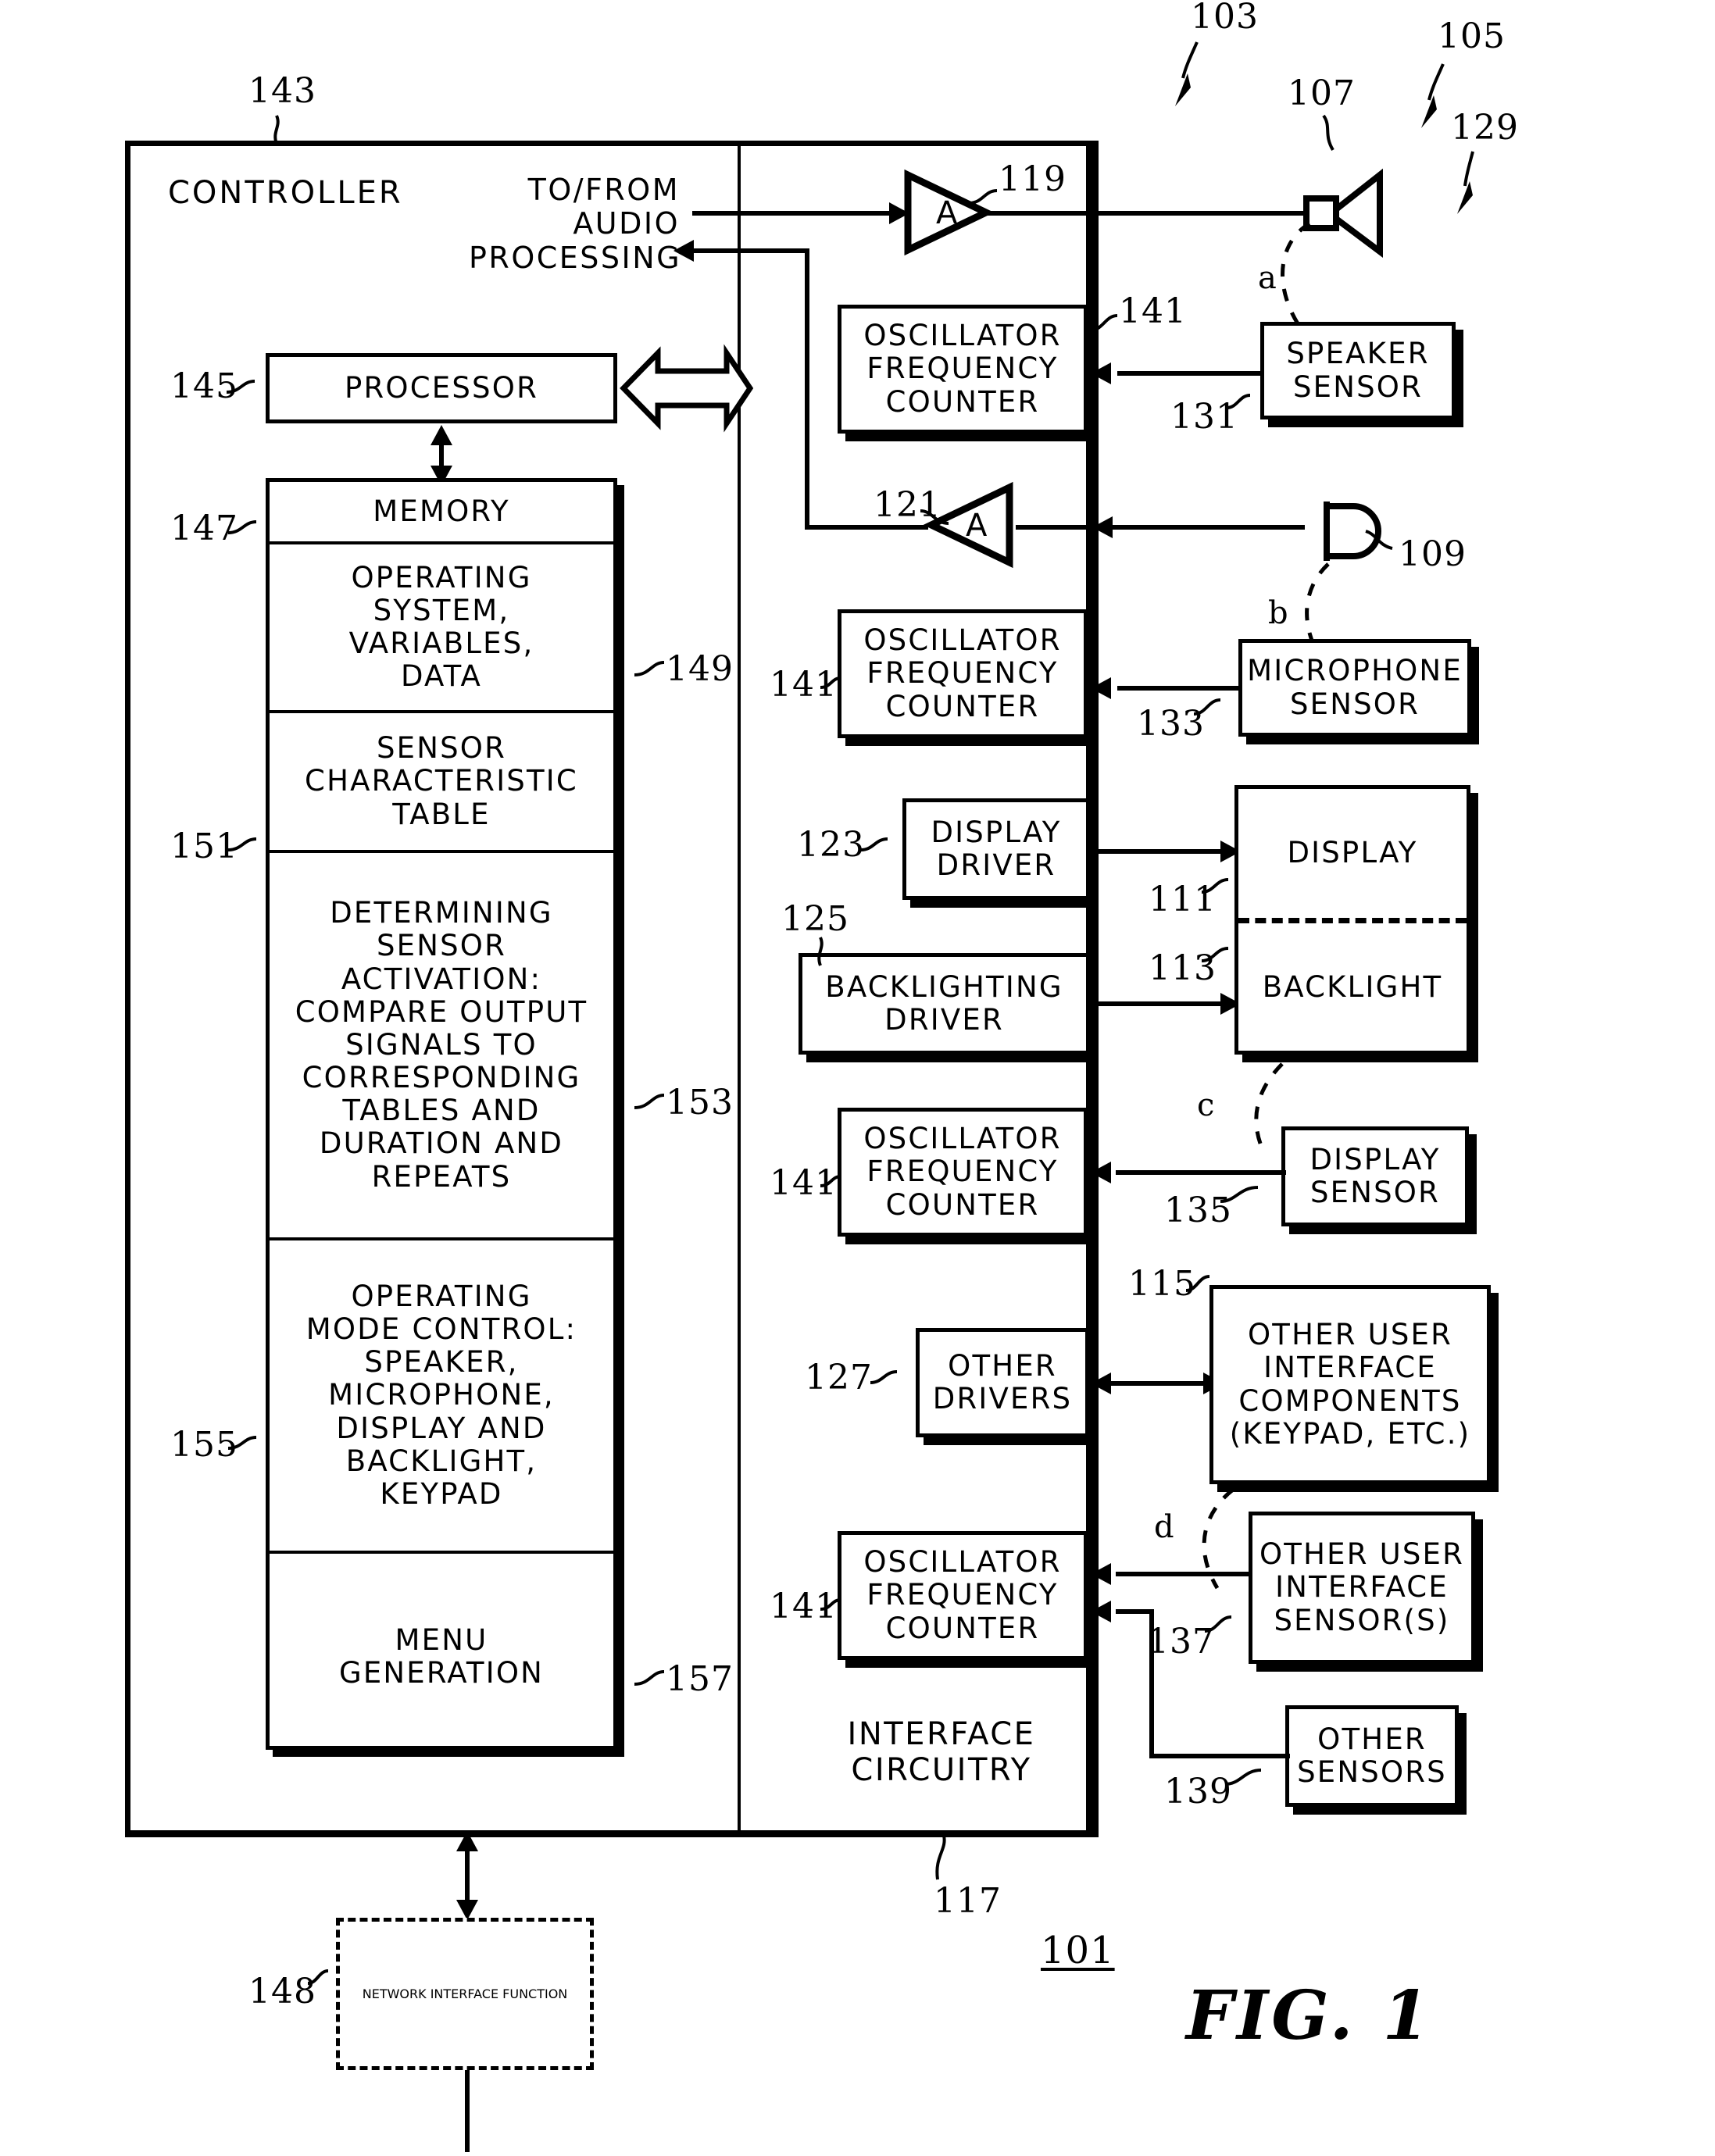 The height and width of the screenshot is (2156, 1715). I want to click on ref-135-leader, so click(1239, 1194).